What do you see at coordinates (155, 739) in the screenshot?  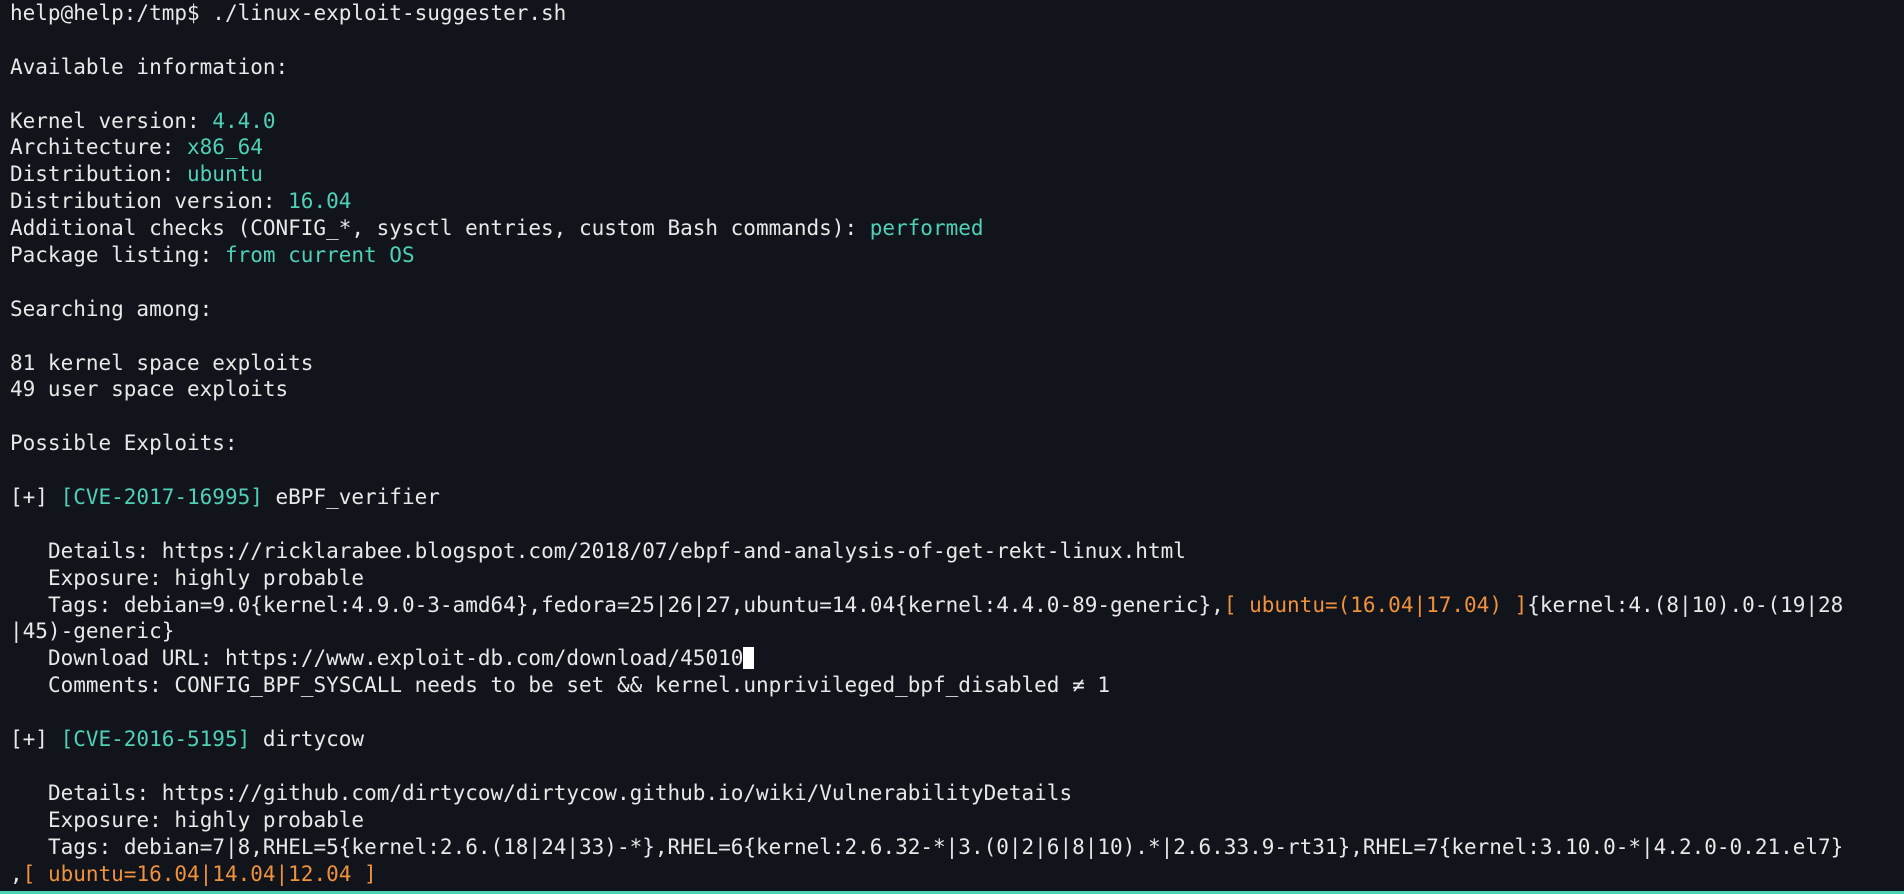 I see `exploit-cve-id: [CVE-2016-5195]` at bounding box center [155, 739].